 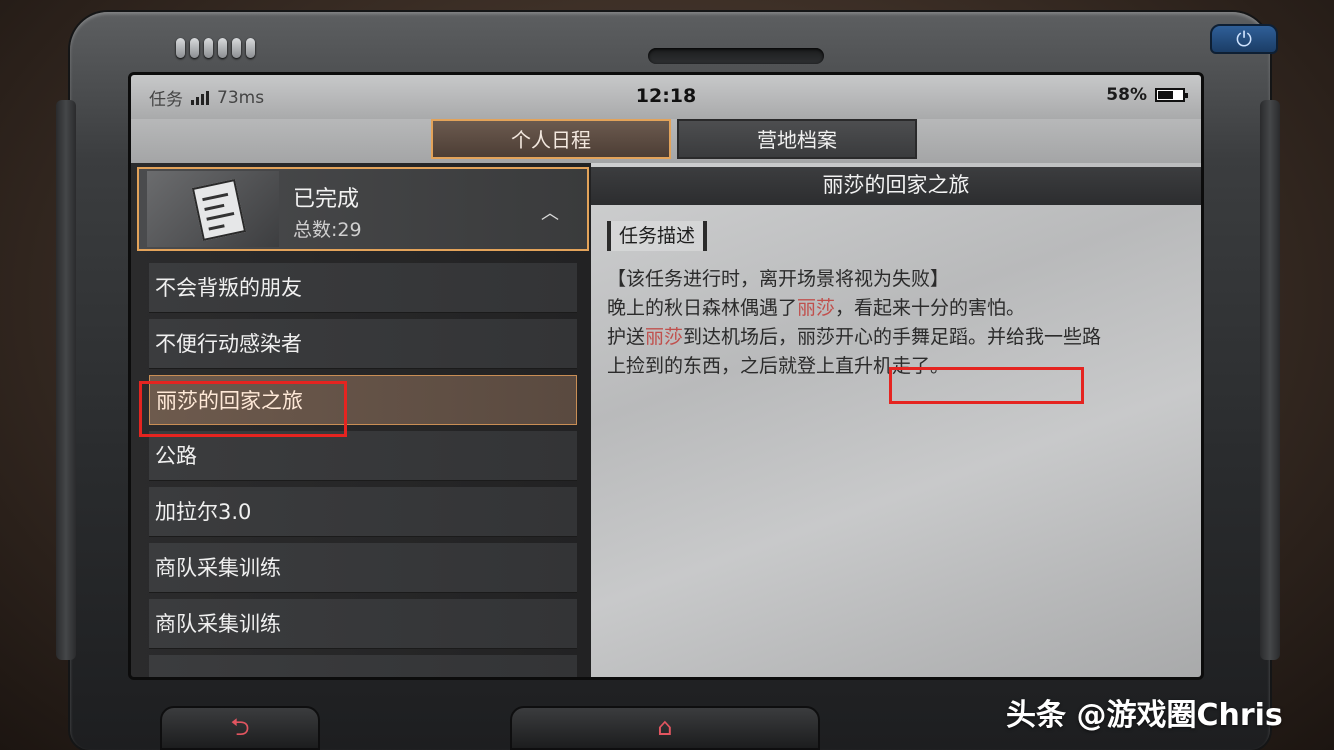 I want to click on frame-side-right, so click(x=1270, y=380).